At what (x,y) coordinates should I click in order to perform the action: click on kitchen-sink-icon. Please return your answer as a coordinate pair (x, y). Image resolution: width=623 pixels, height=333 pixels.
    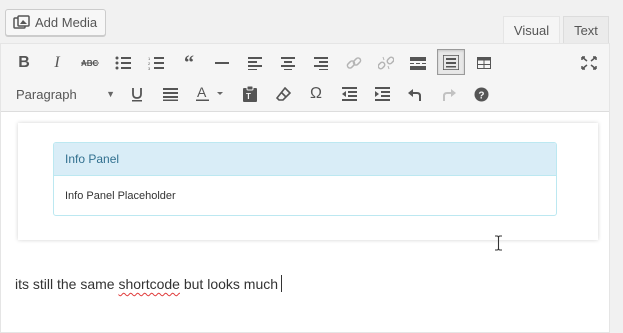
    Looking at the image, I should click on (451, 62).